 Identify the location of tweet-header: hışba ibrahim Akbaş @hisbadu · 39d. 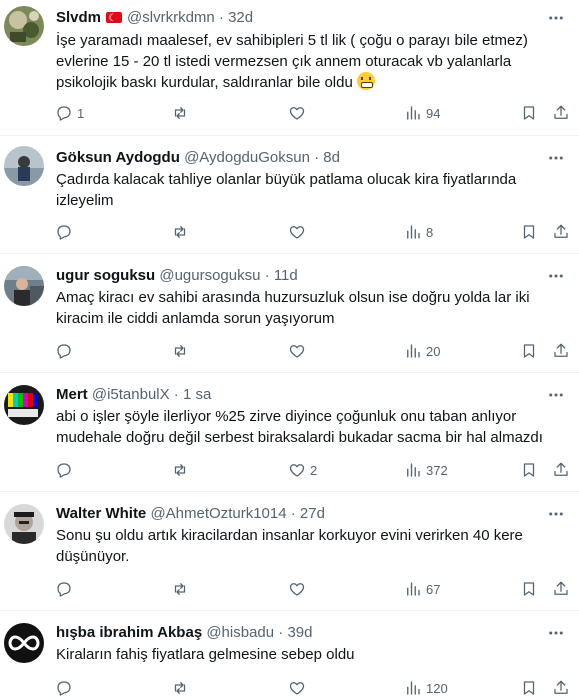
(297, 633).